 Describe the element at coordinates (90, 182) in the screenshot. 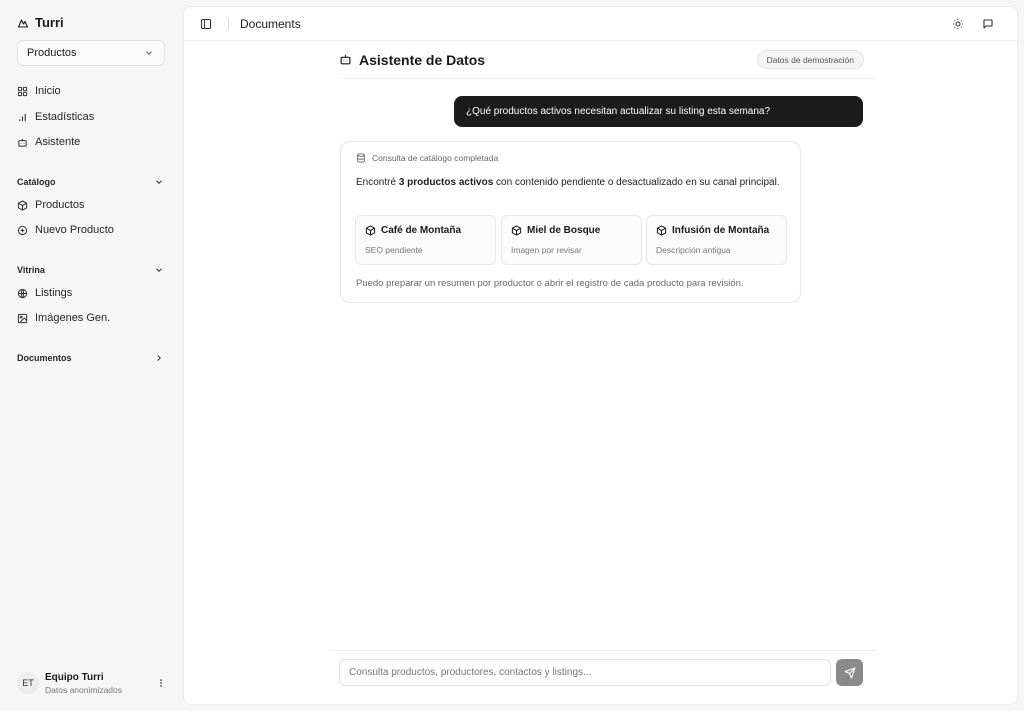

I see `group-catalogo-toggle: Catálogo` at that location.